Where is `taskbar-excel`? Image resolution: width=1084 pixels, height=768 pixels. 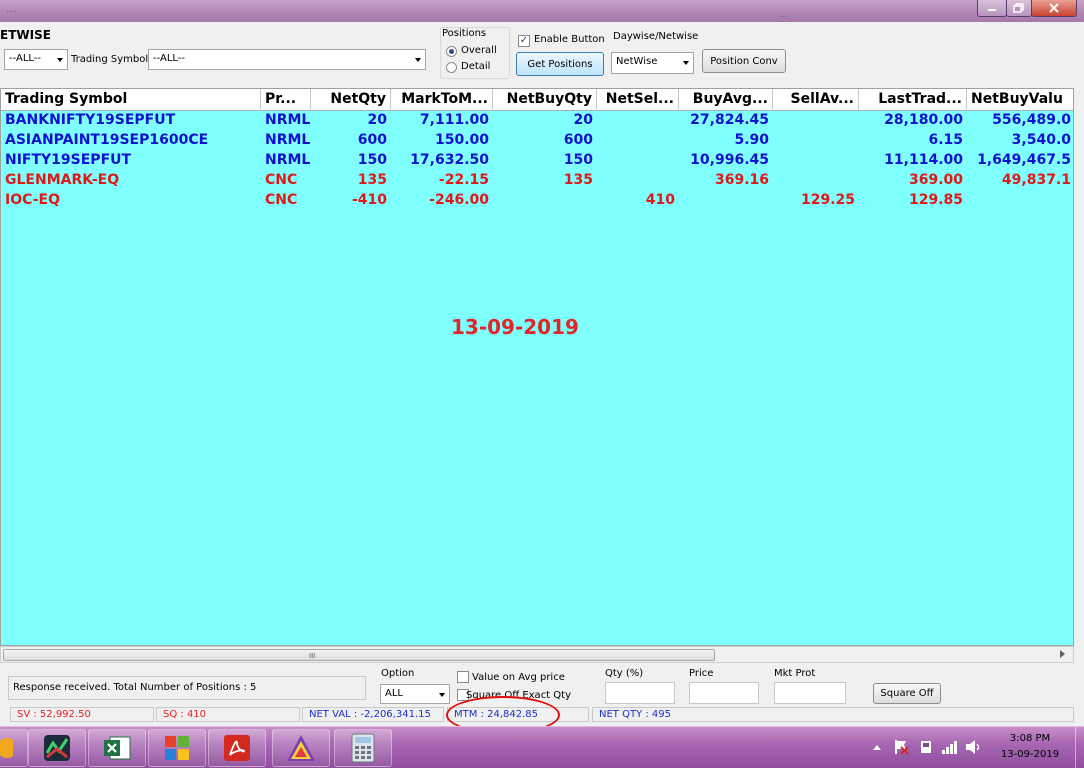 taskbar-excel is located at coordinates (117, 748).